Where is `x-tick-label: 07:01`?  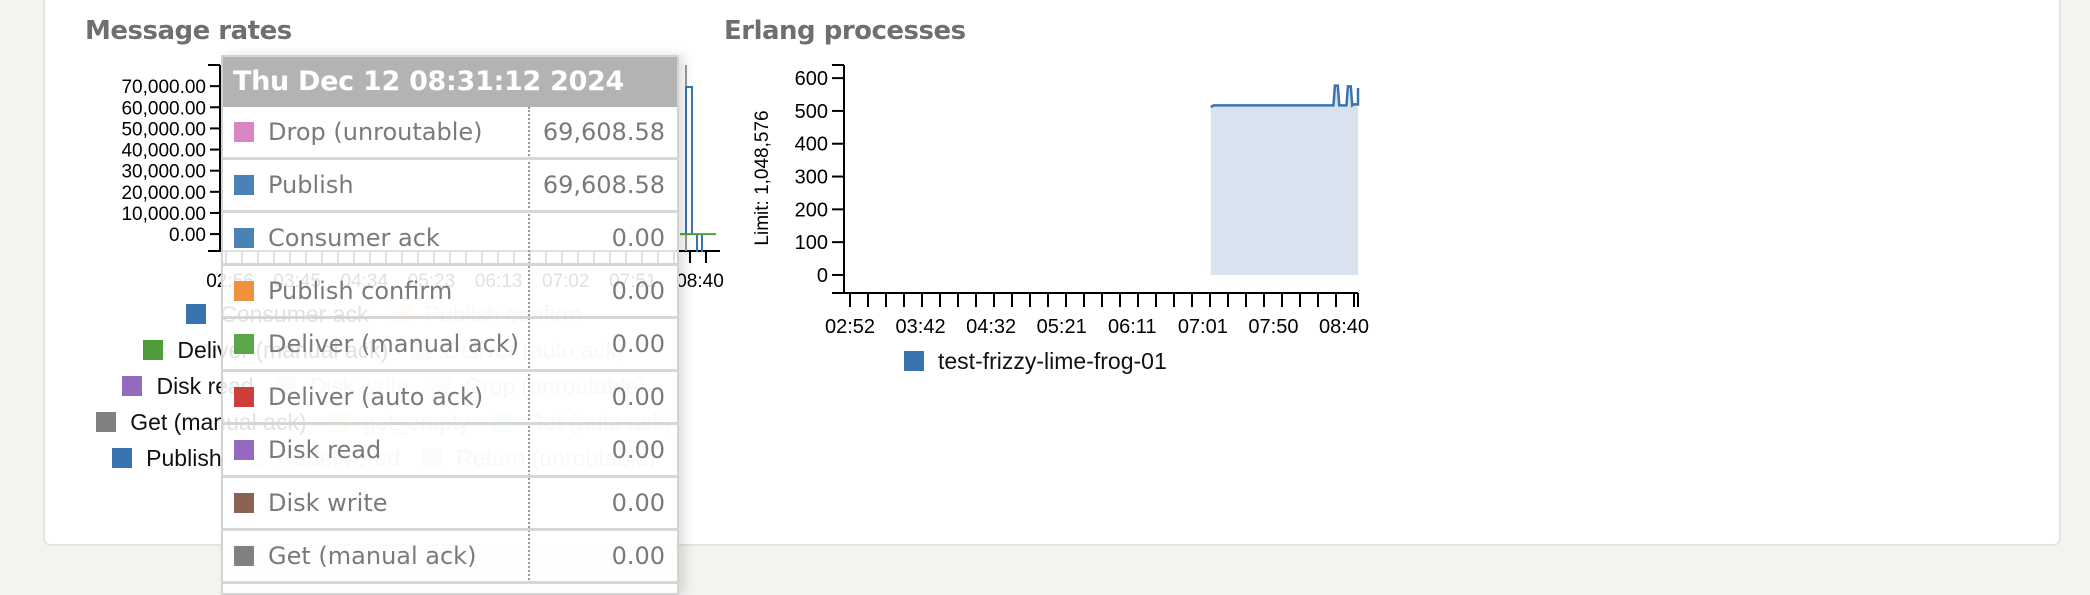 x-tick-label: 07:01 is located at coordinates (1203, 327).